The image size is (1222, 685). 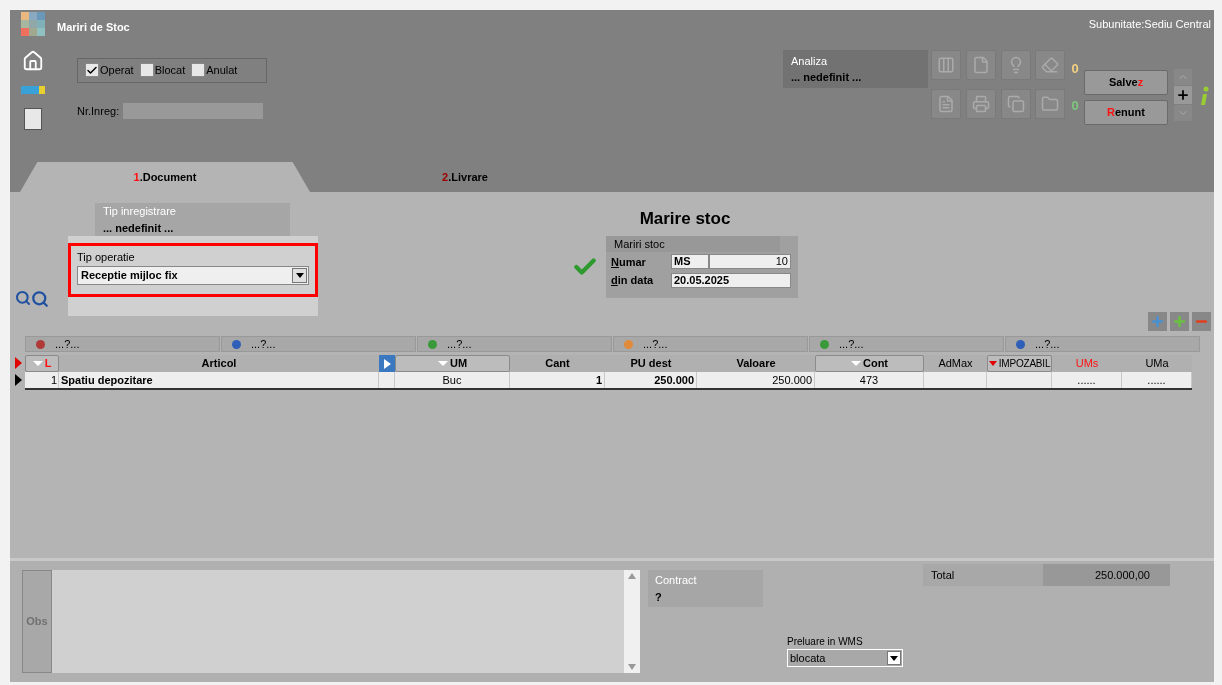 What do you see at coordinates (690, 262) in the screenshot?
I see `input-field: MS` at bounding box center [690, 262].